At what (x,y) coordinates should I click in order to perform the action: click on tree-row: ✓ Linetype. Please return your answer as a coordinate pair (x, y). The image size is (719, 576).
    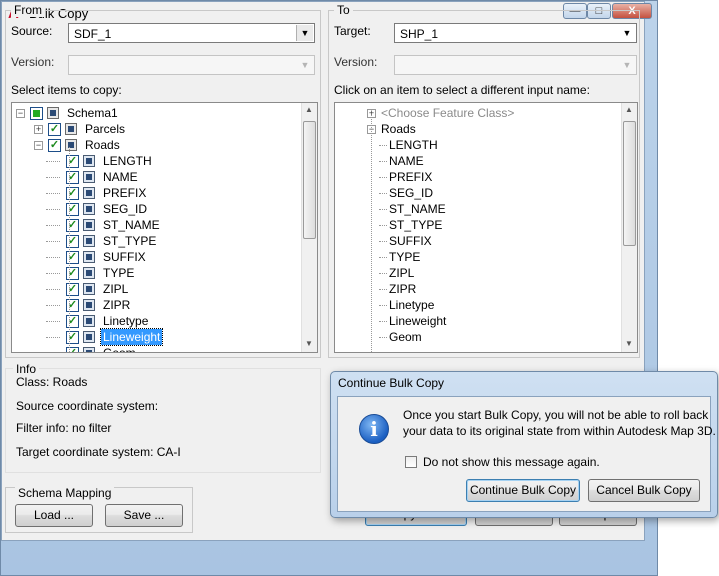
    Looking at the image, I should click on (157, 321).